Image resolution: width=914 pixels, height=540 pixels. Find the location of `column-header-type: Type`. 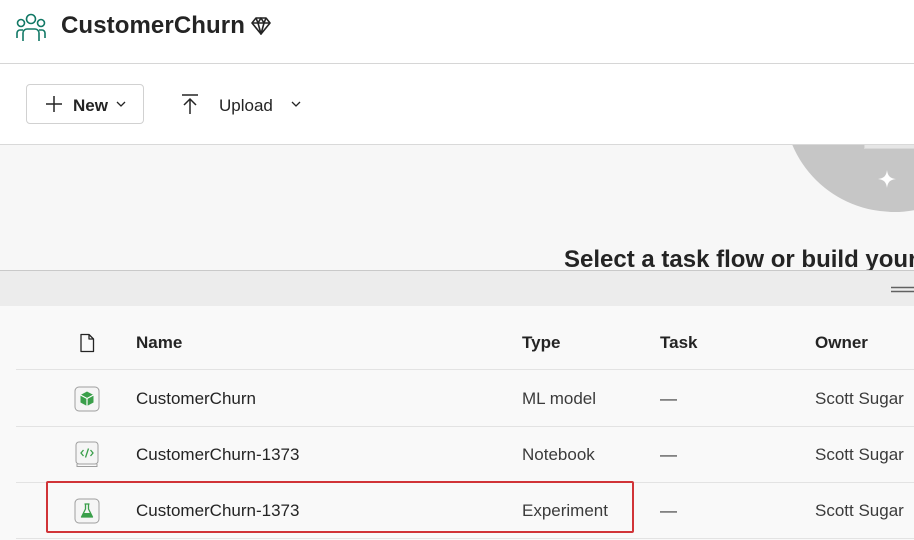

column-header-type: Type is located at coordinates (541, 342).